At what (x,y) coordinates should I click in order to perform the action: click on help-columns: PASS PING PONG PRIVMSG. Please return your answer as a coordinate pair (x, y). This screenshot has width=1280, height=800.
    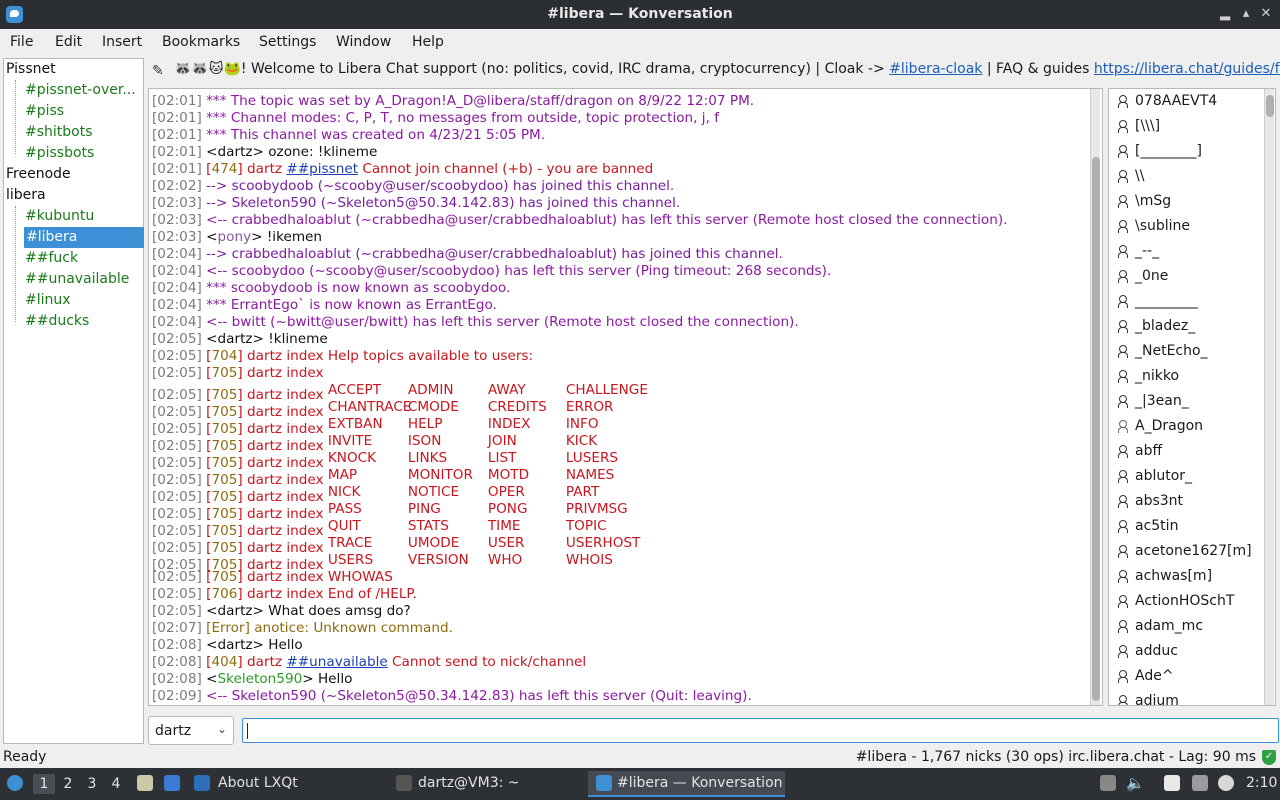
    Looking at the image, I should click on (498, 509).